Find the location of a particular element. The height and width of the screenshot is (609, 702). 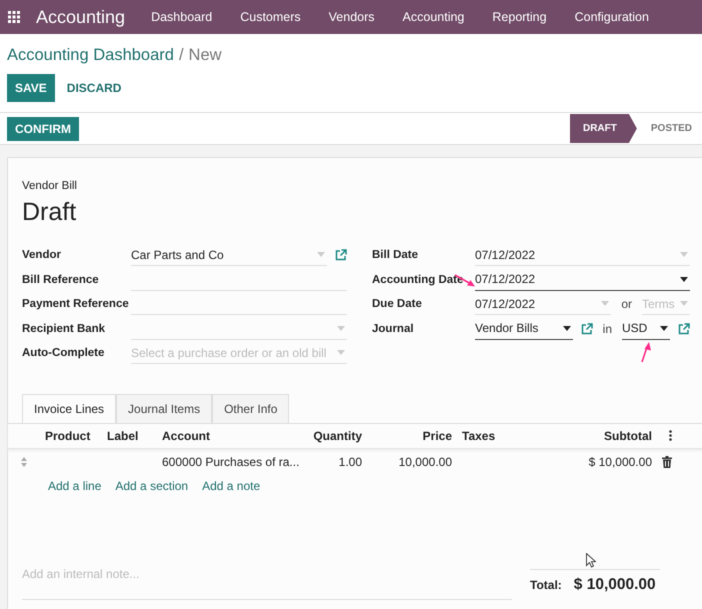

annotation-arrow is located at coordinates (646, 352).